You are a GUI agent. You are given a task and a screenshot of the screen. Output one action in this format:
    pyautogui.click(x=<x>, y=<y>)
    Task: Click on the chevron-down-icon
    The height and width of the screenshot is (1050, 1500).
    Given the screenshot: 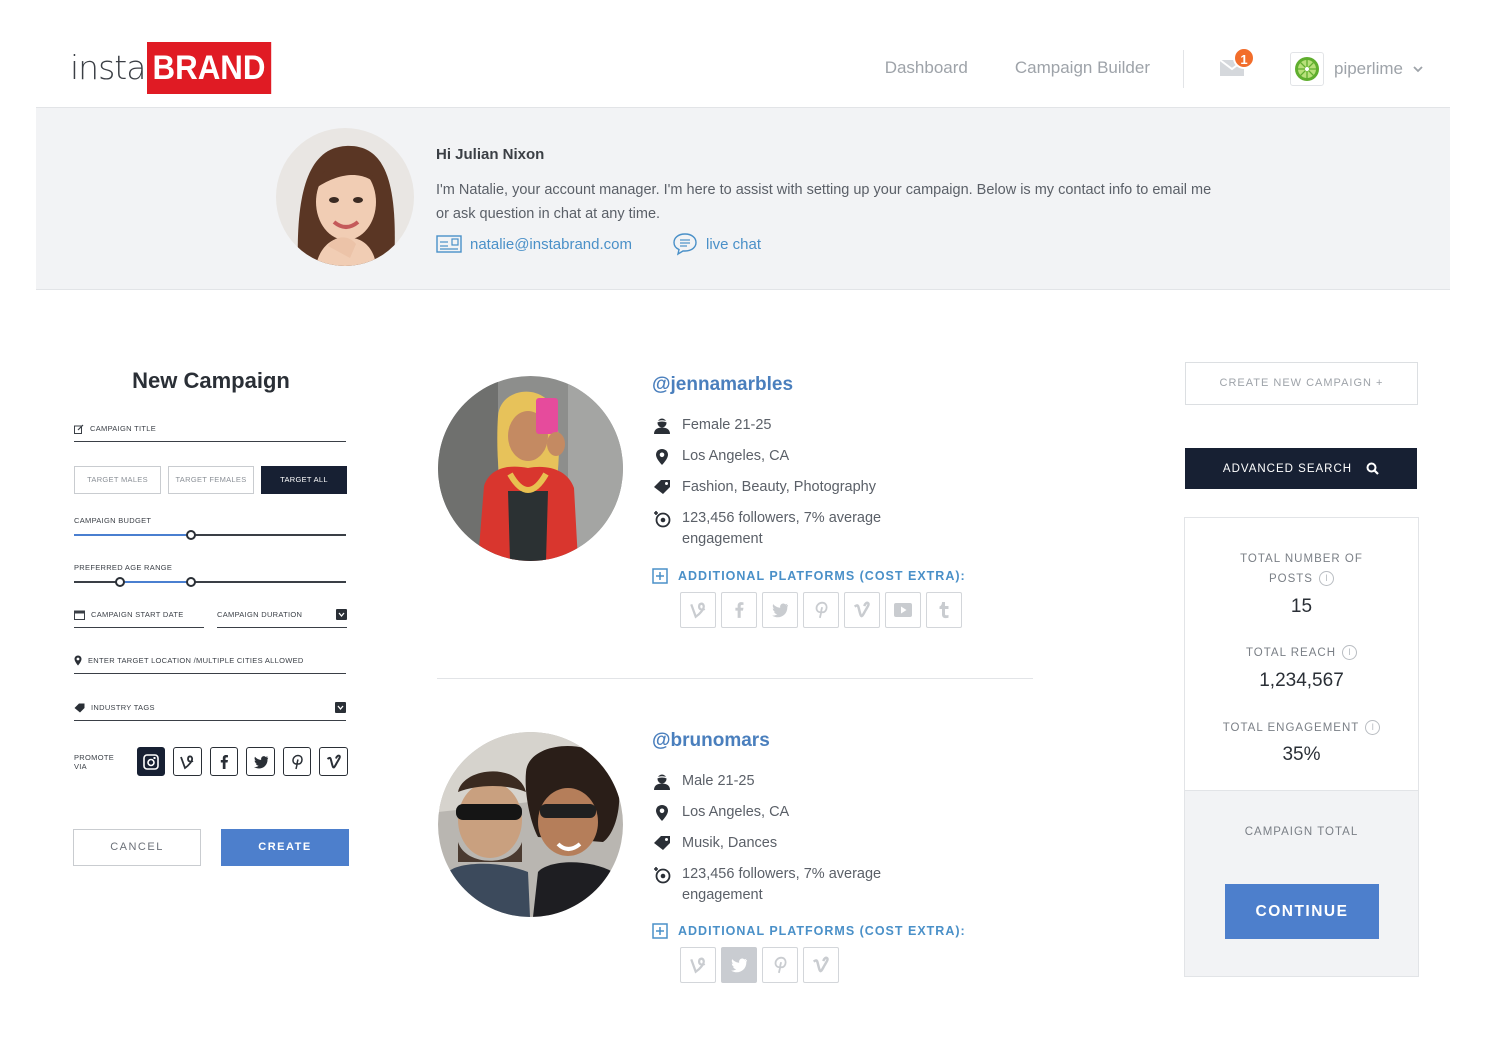 What is the action you would take?
    pyautogui.click(x=1418, y=69)
    